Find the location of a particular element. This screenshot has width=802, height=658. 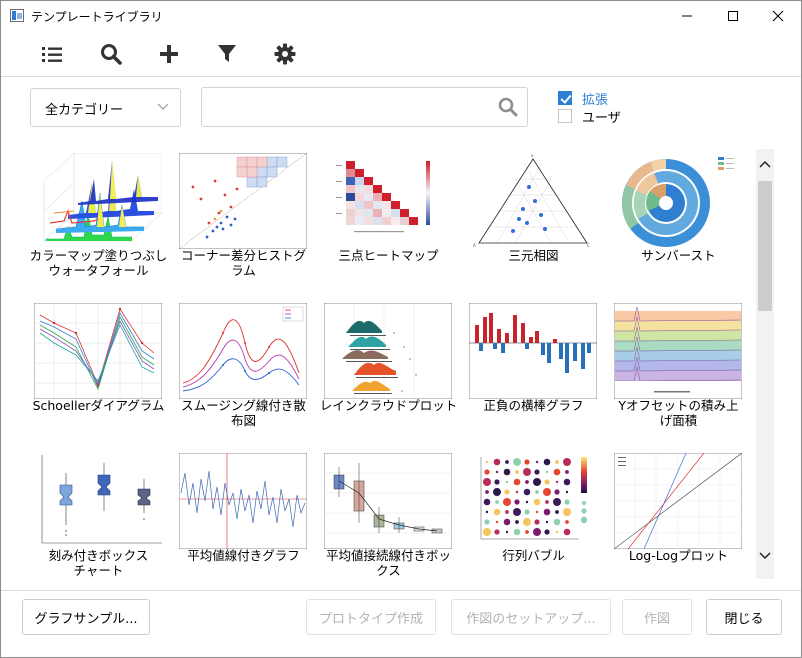

search-box is located at coordinates (364, 107).